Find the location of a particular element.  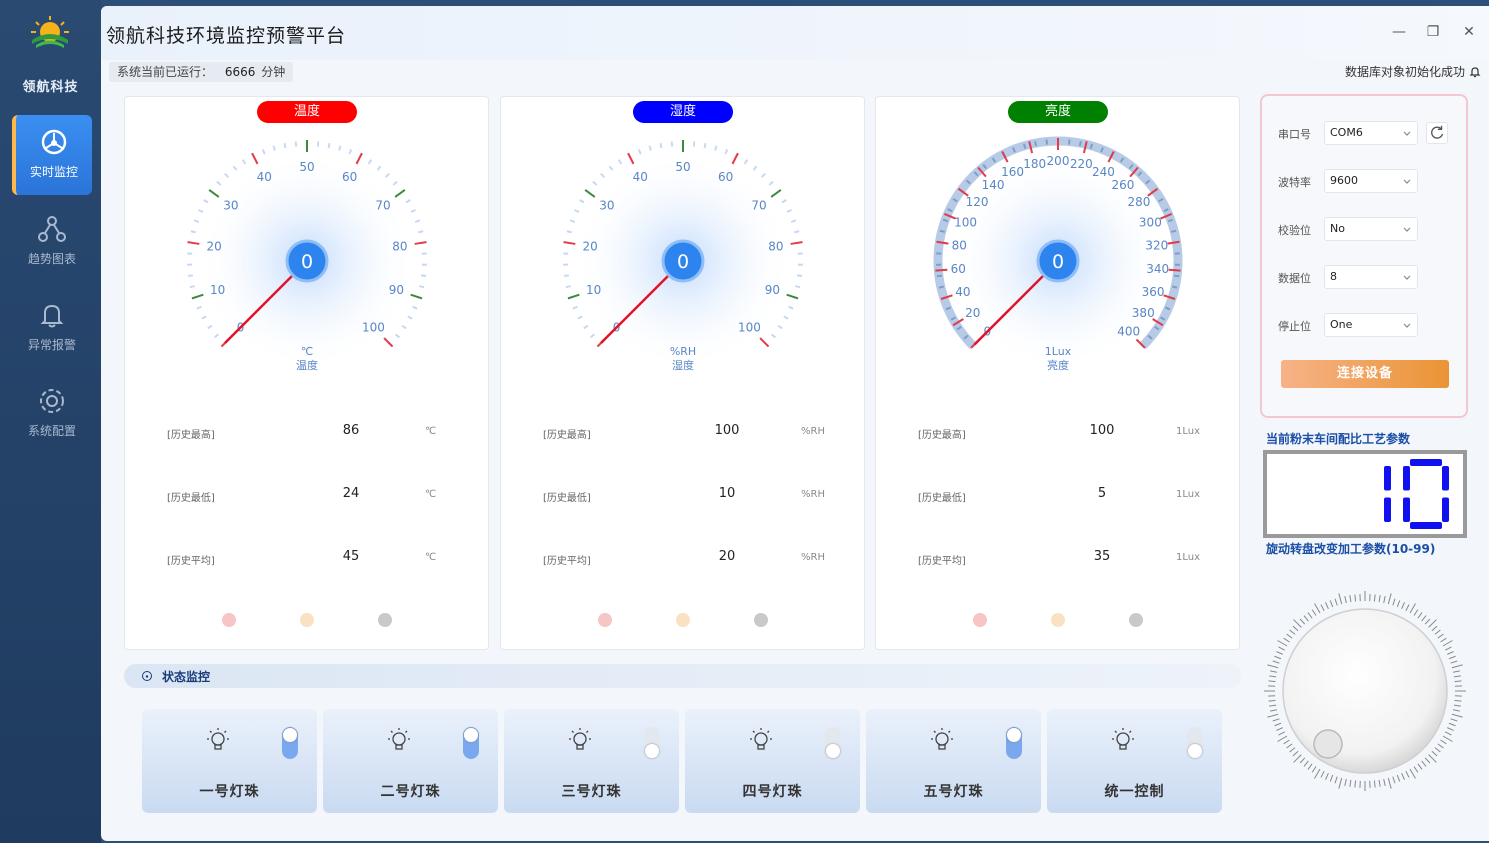

close-button: ✕ is located at coordinates (1469, 32).